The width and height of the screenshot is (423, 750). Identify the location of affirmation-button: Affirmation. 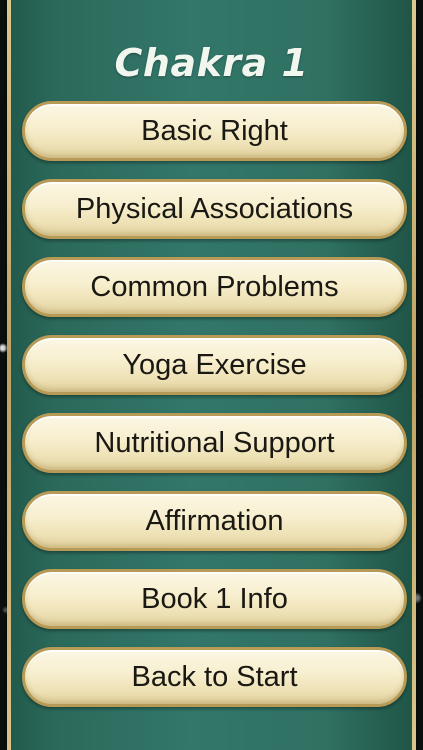
(214, 521).